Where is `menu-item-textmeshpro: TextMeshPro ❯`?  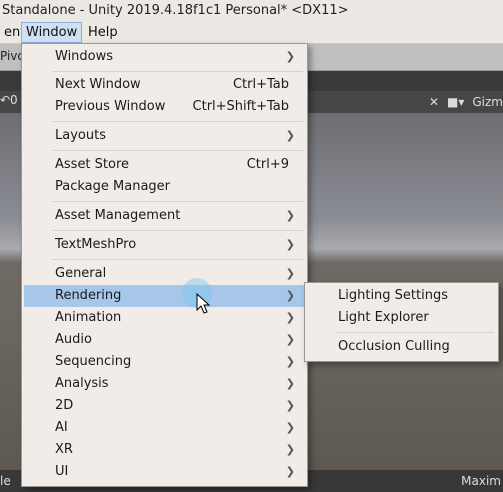
menu-item-textmeshpro: TextMeshPro ❯ is located at coordinates (164, 245).